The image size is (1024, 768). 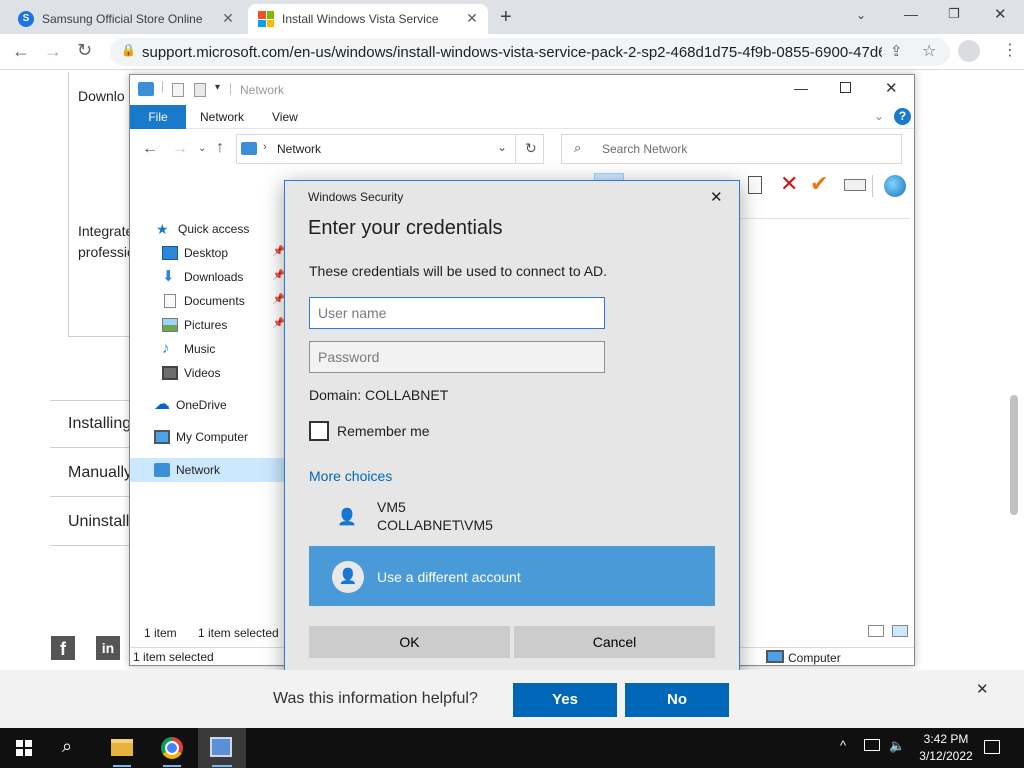 I want to click on envelope-icon, so click(x=855, y=185).